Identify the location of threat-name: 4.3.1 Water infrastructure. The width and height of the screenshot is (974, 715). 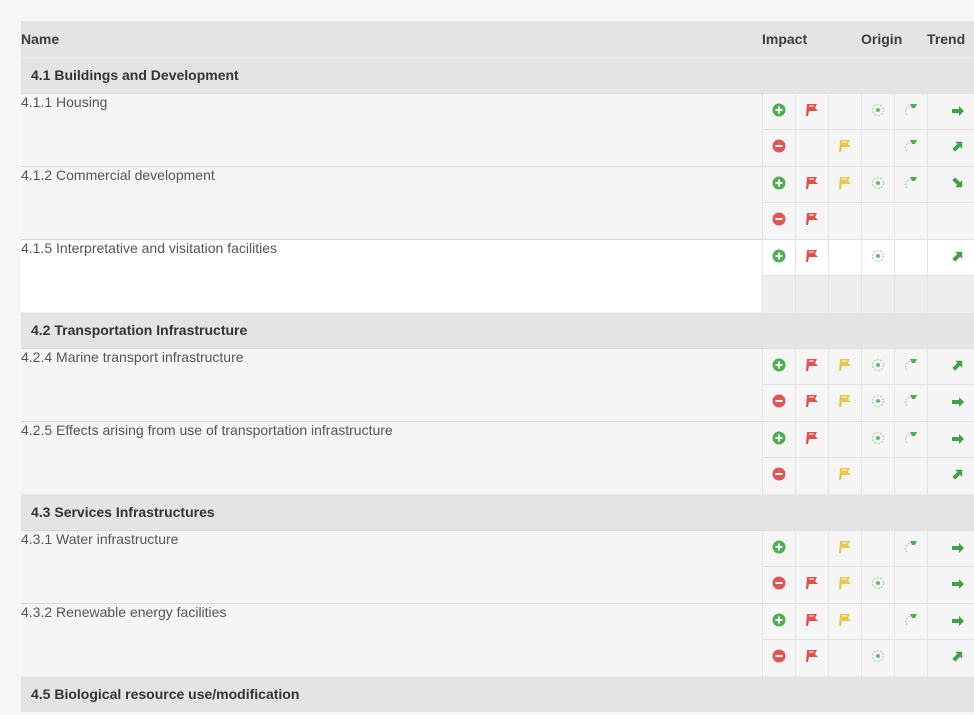
(391, 566).